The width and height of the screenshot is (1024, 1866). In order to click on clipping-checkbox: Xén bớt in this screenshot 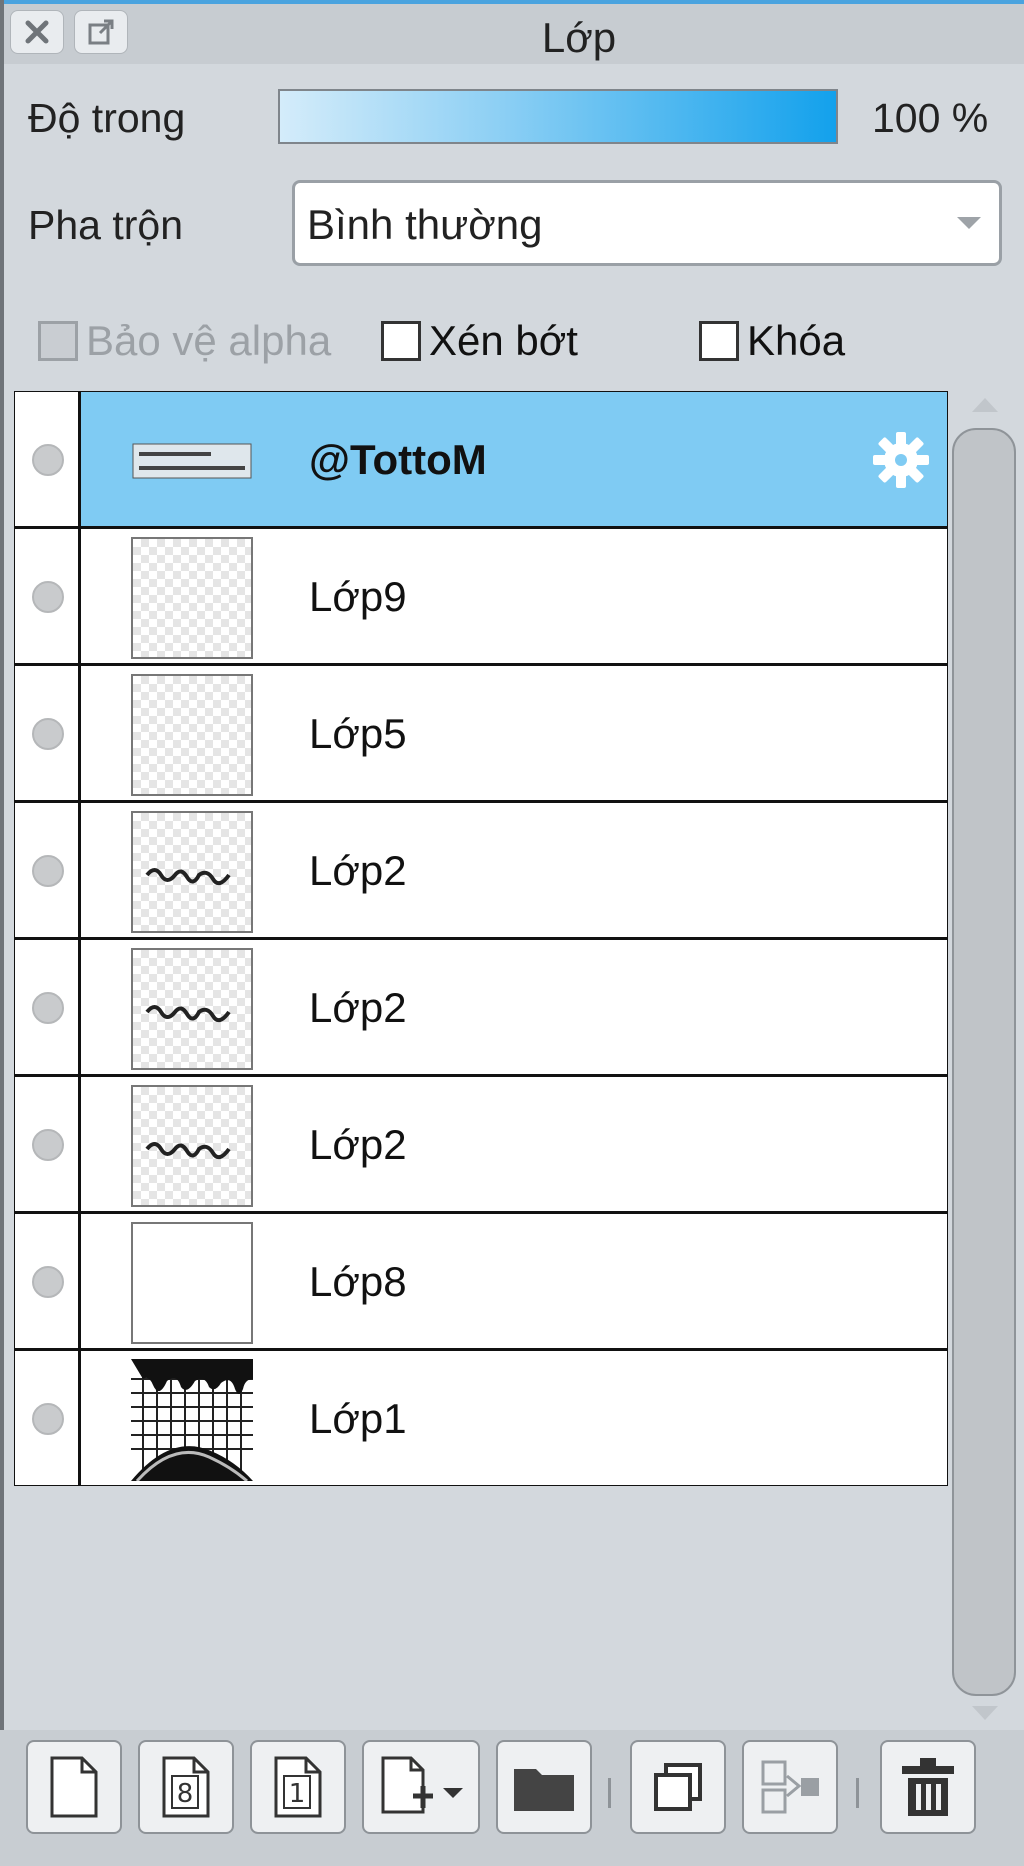, I will do `click(479, 340)`.